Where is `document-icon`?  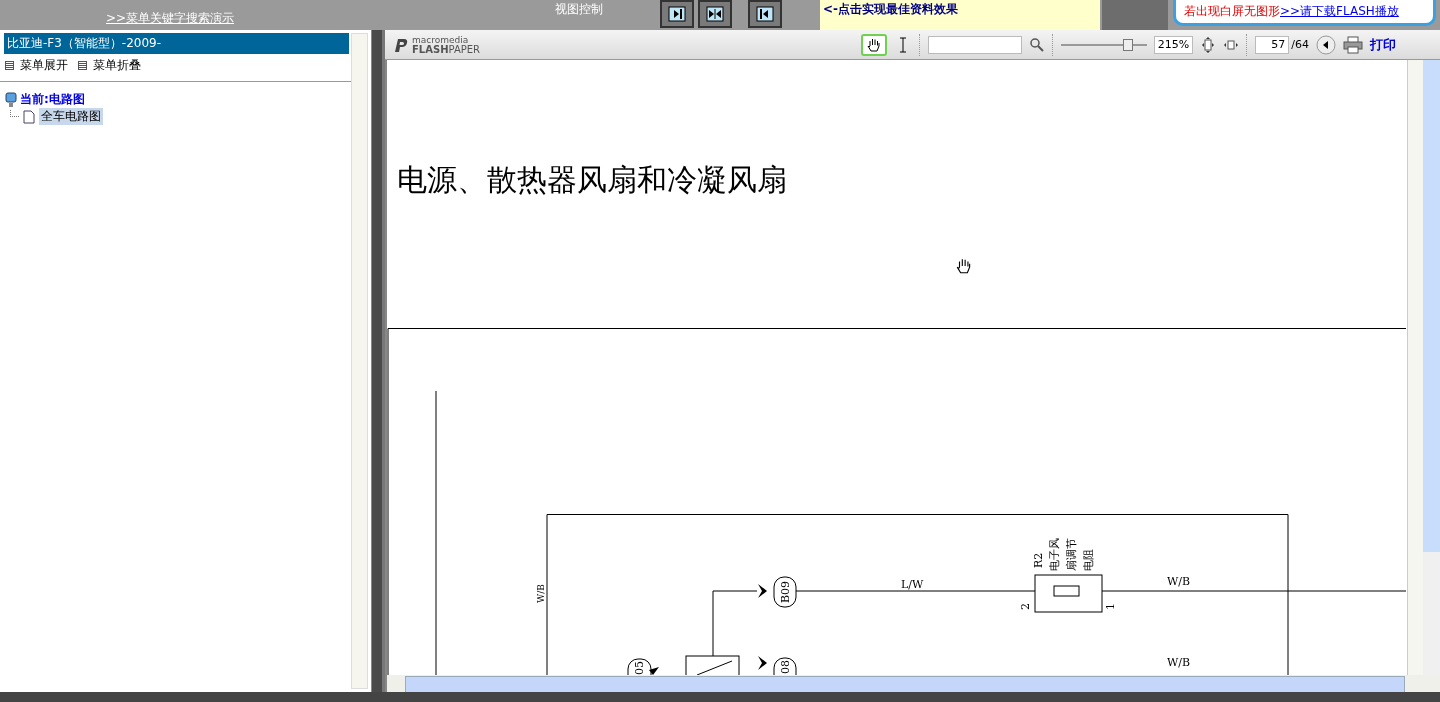
document-icon is located at coordinates (29, 116).